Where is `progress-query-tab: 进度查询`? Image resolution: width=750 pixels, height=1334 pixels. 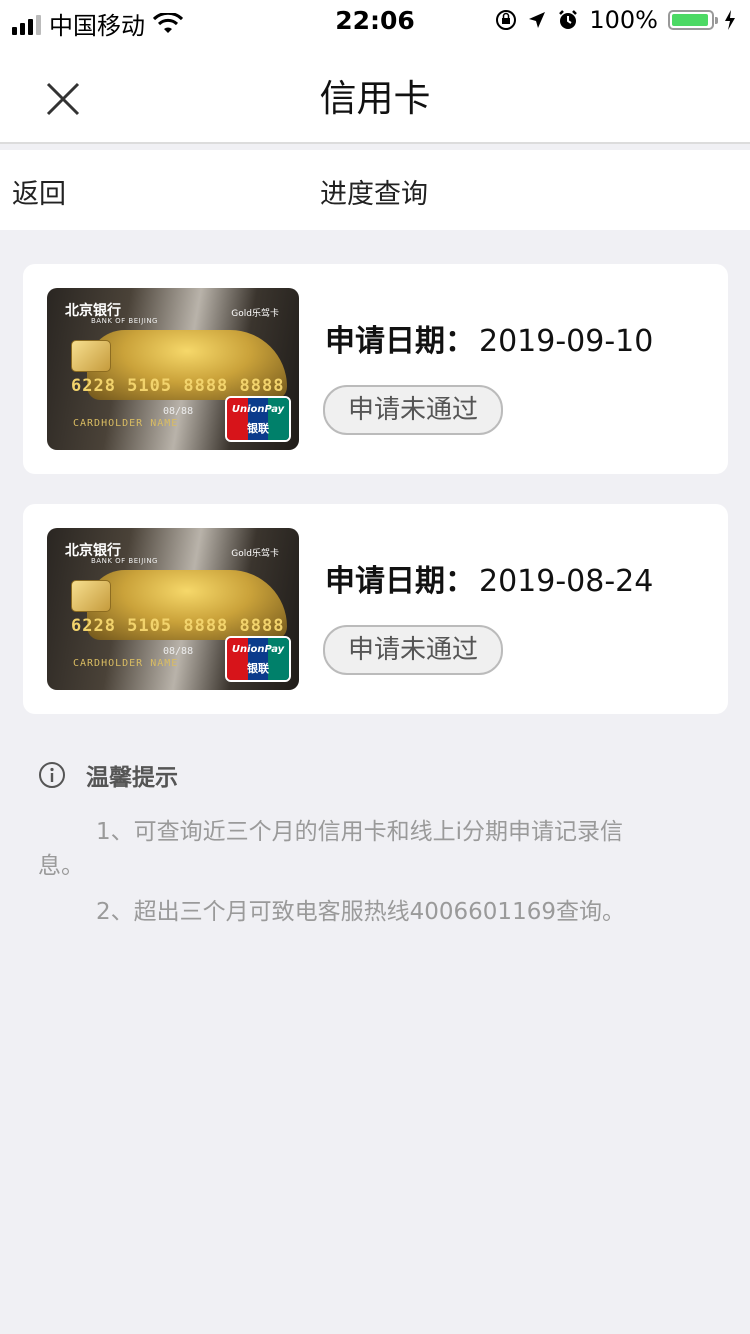 progress-query-tab: 进度查询 is located at coordinates (374, 191).